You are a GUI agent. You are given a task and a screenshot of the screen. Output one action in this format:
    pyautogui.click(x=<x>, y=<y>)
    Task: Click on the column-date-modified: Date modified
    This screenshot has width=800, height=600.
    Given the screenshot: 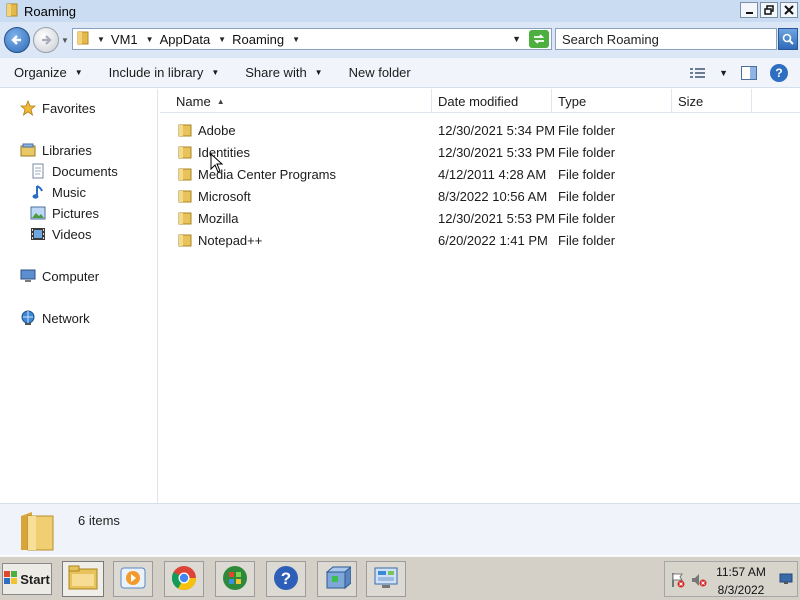 What is the action you would take?
    pyautogui.click(x=492, y=101)
    